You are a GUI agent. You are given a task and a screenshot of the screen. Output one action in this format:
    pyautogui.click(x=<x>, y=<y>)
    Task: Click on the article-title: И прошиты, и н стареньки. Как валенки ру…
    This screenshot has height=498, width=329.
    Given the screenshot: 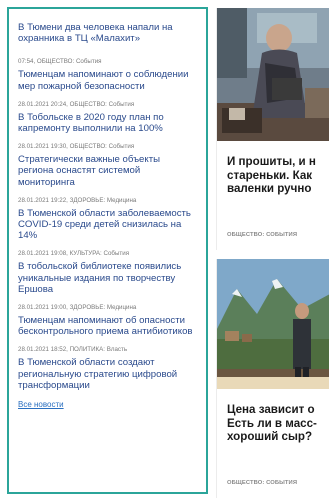 What is the action you would take?
    pyautogui.click(x=273, y=168)
    